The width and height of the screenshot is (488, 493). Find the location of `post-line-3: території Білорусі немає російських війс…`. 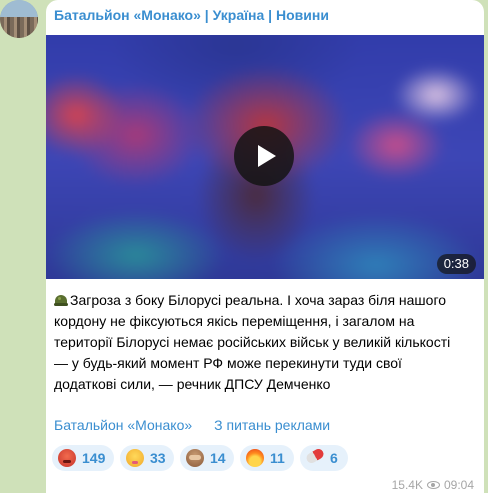

post-line-3: території Білорусі немає російських війс… is located at coordinates (252, 342).